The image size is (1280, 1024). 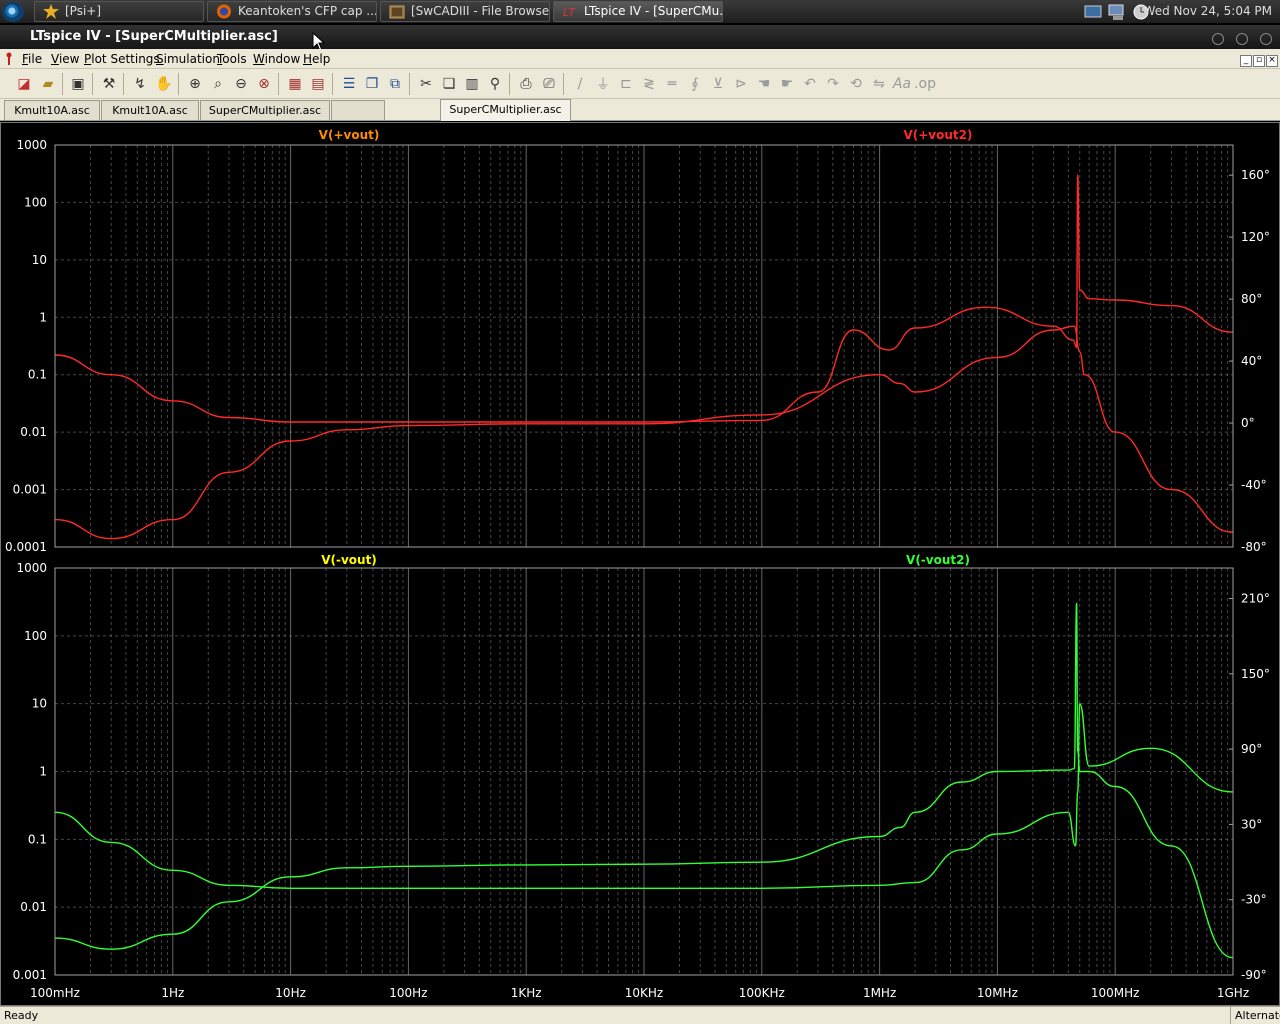 What do you see at coordinates (78, 84) in the screenshot?
I see `save-icon: ▣` at bounding box center [78, 84].